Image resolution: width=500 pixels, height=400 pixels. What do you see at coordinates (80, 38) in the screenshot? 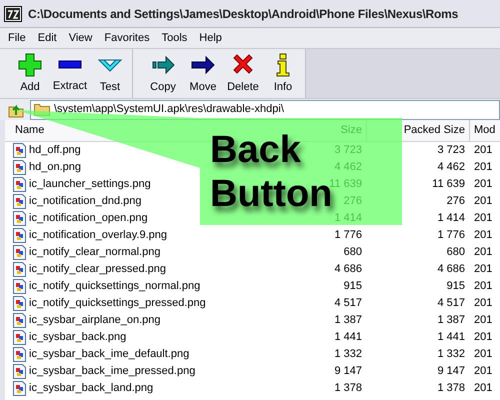
I see `menu-item: View` at bounding box center [80, 38].